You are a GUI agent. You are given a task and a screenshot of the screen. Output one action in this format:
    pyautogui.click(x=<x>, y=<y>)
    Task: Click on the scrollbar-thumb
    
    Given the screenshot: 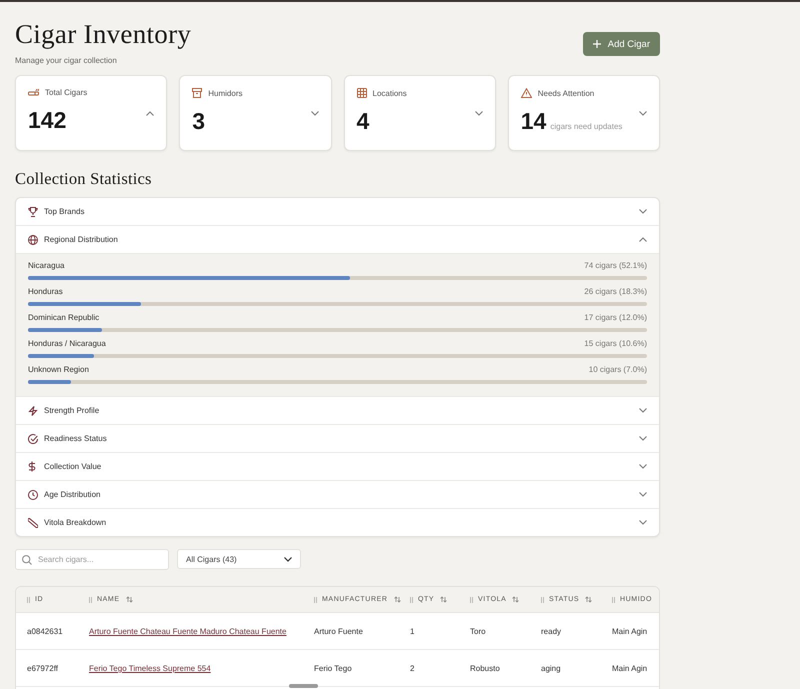 What is the action you would take?
    pyautogui.click(x=303, y=686)
    